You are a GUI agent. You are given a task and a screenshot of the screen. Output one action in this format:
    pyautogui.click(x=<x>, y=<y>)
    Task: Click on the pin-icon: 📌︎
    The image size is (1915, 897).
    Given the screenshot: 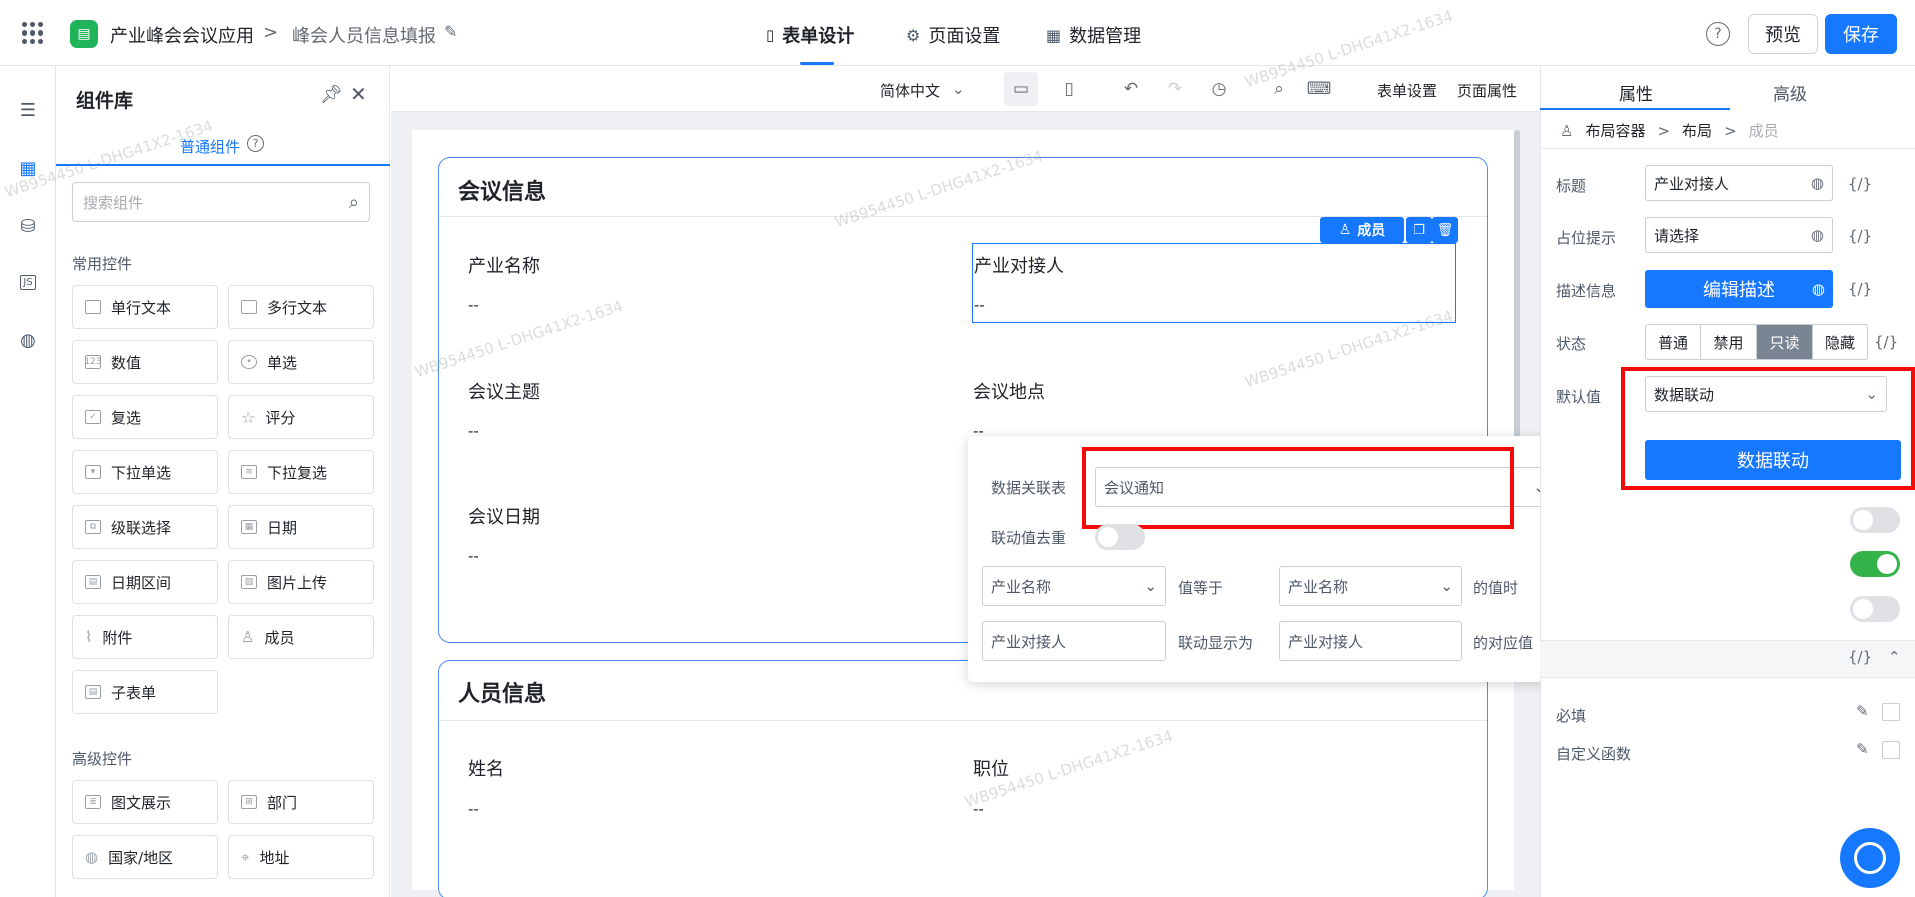 What is the action you would take?
    pyautogui.click(x=331, y=94)
    